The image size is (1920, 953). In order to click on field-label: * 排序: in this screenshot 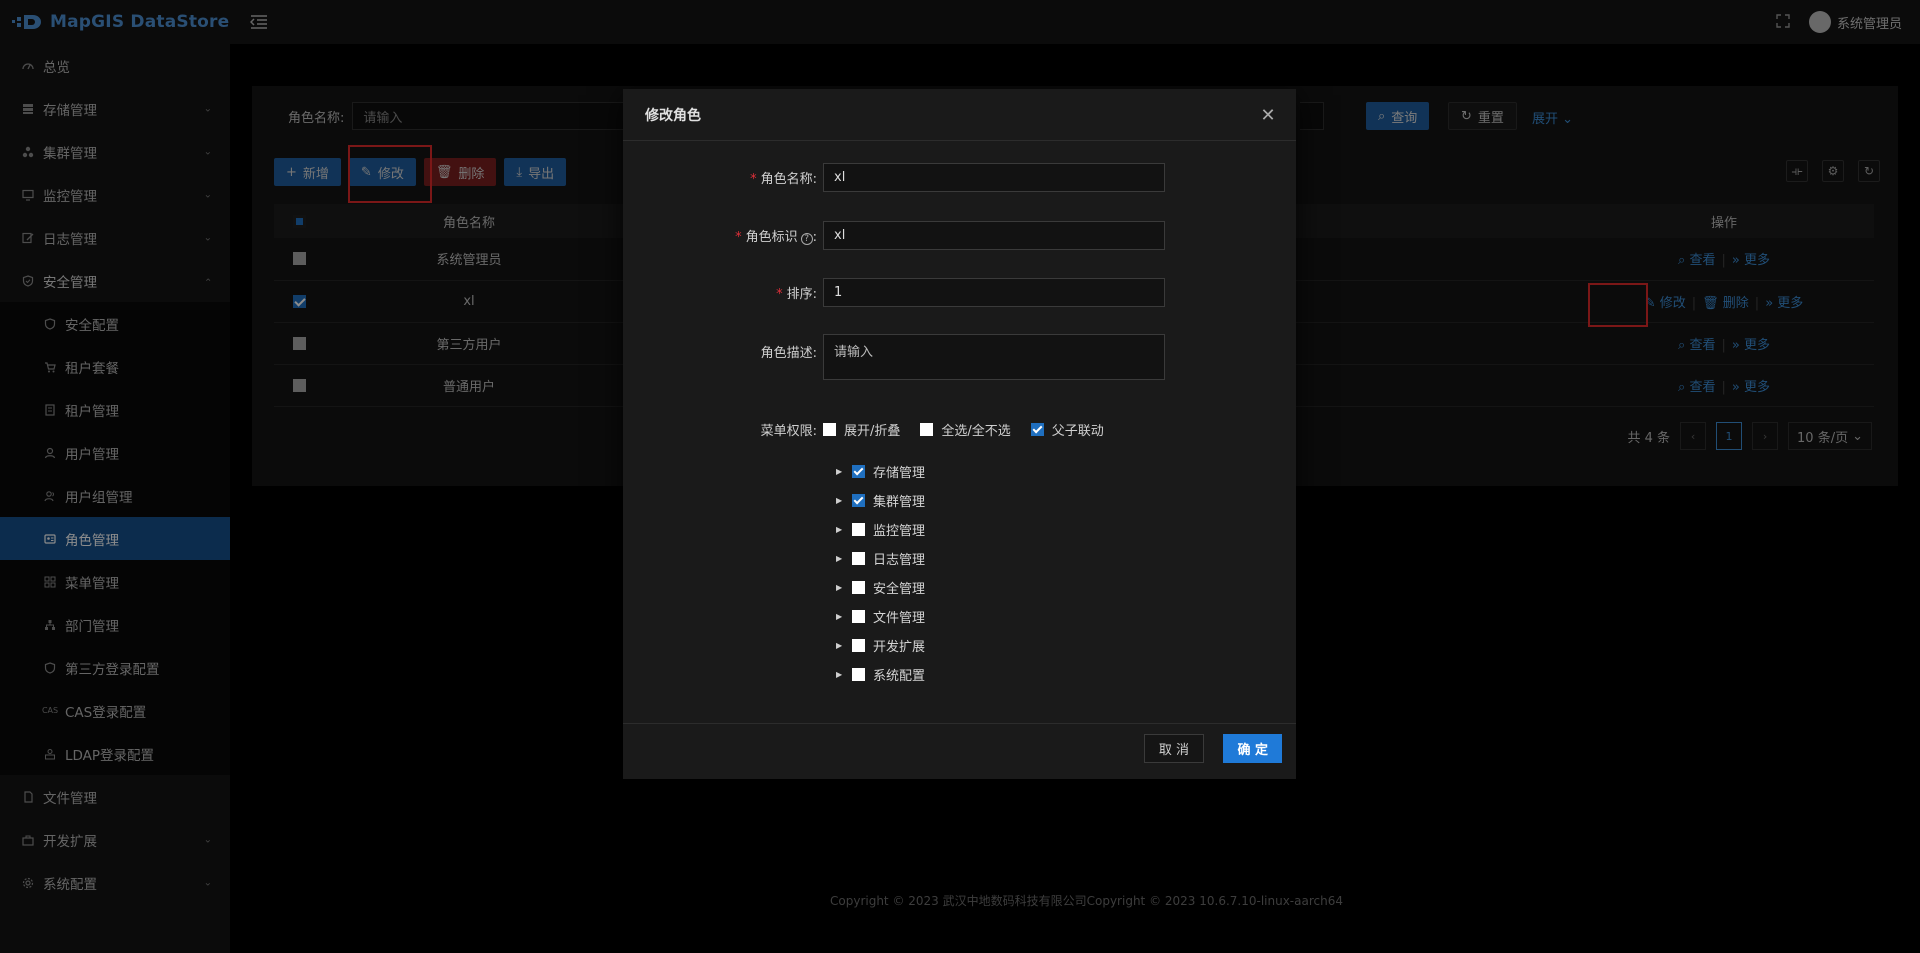, I will do `click(796, 294)`.